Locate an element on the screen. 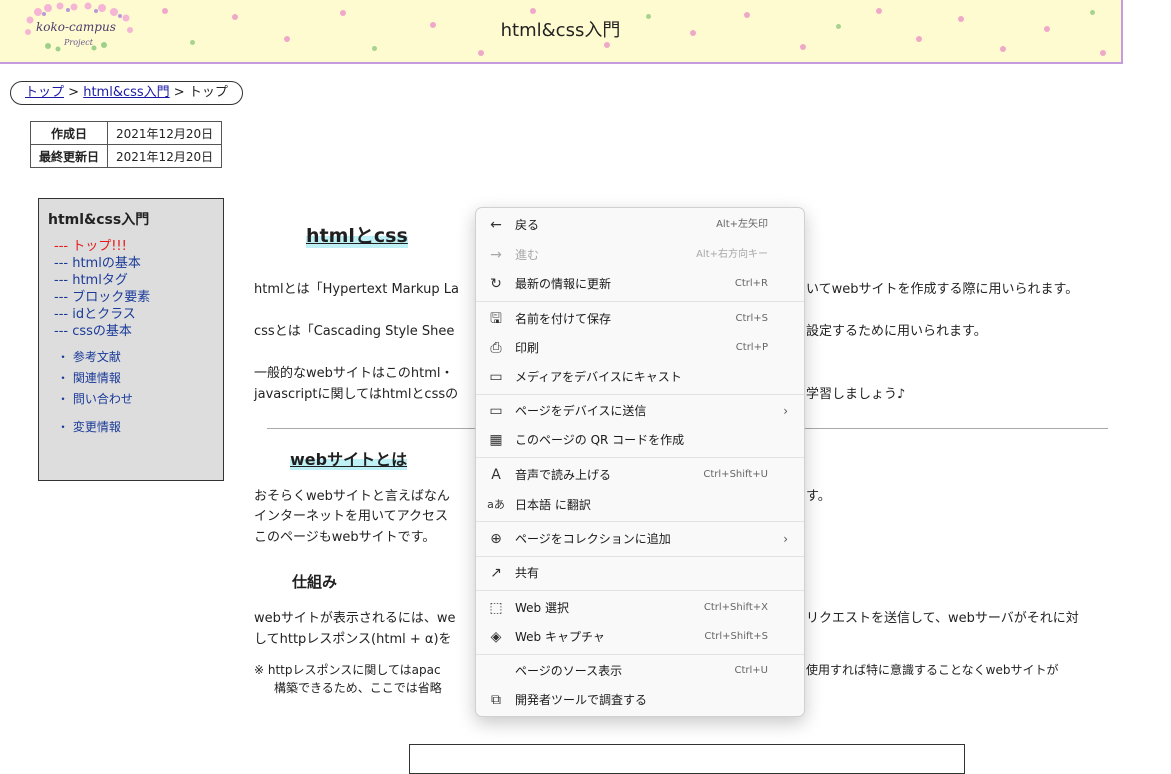  menu-item-label: ページをコレクションに追加 is located at coordinates (593, 539).